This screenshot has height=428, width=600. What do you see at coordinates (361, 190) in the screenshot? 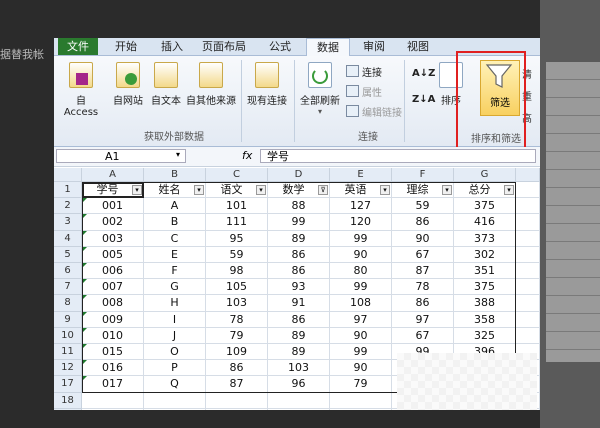
I see `header-cell: 英语 ▾` at bounding box center [361, 190].